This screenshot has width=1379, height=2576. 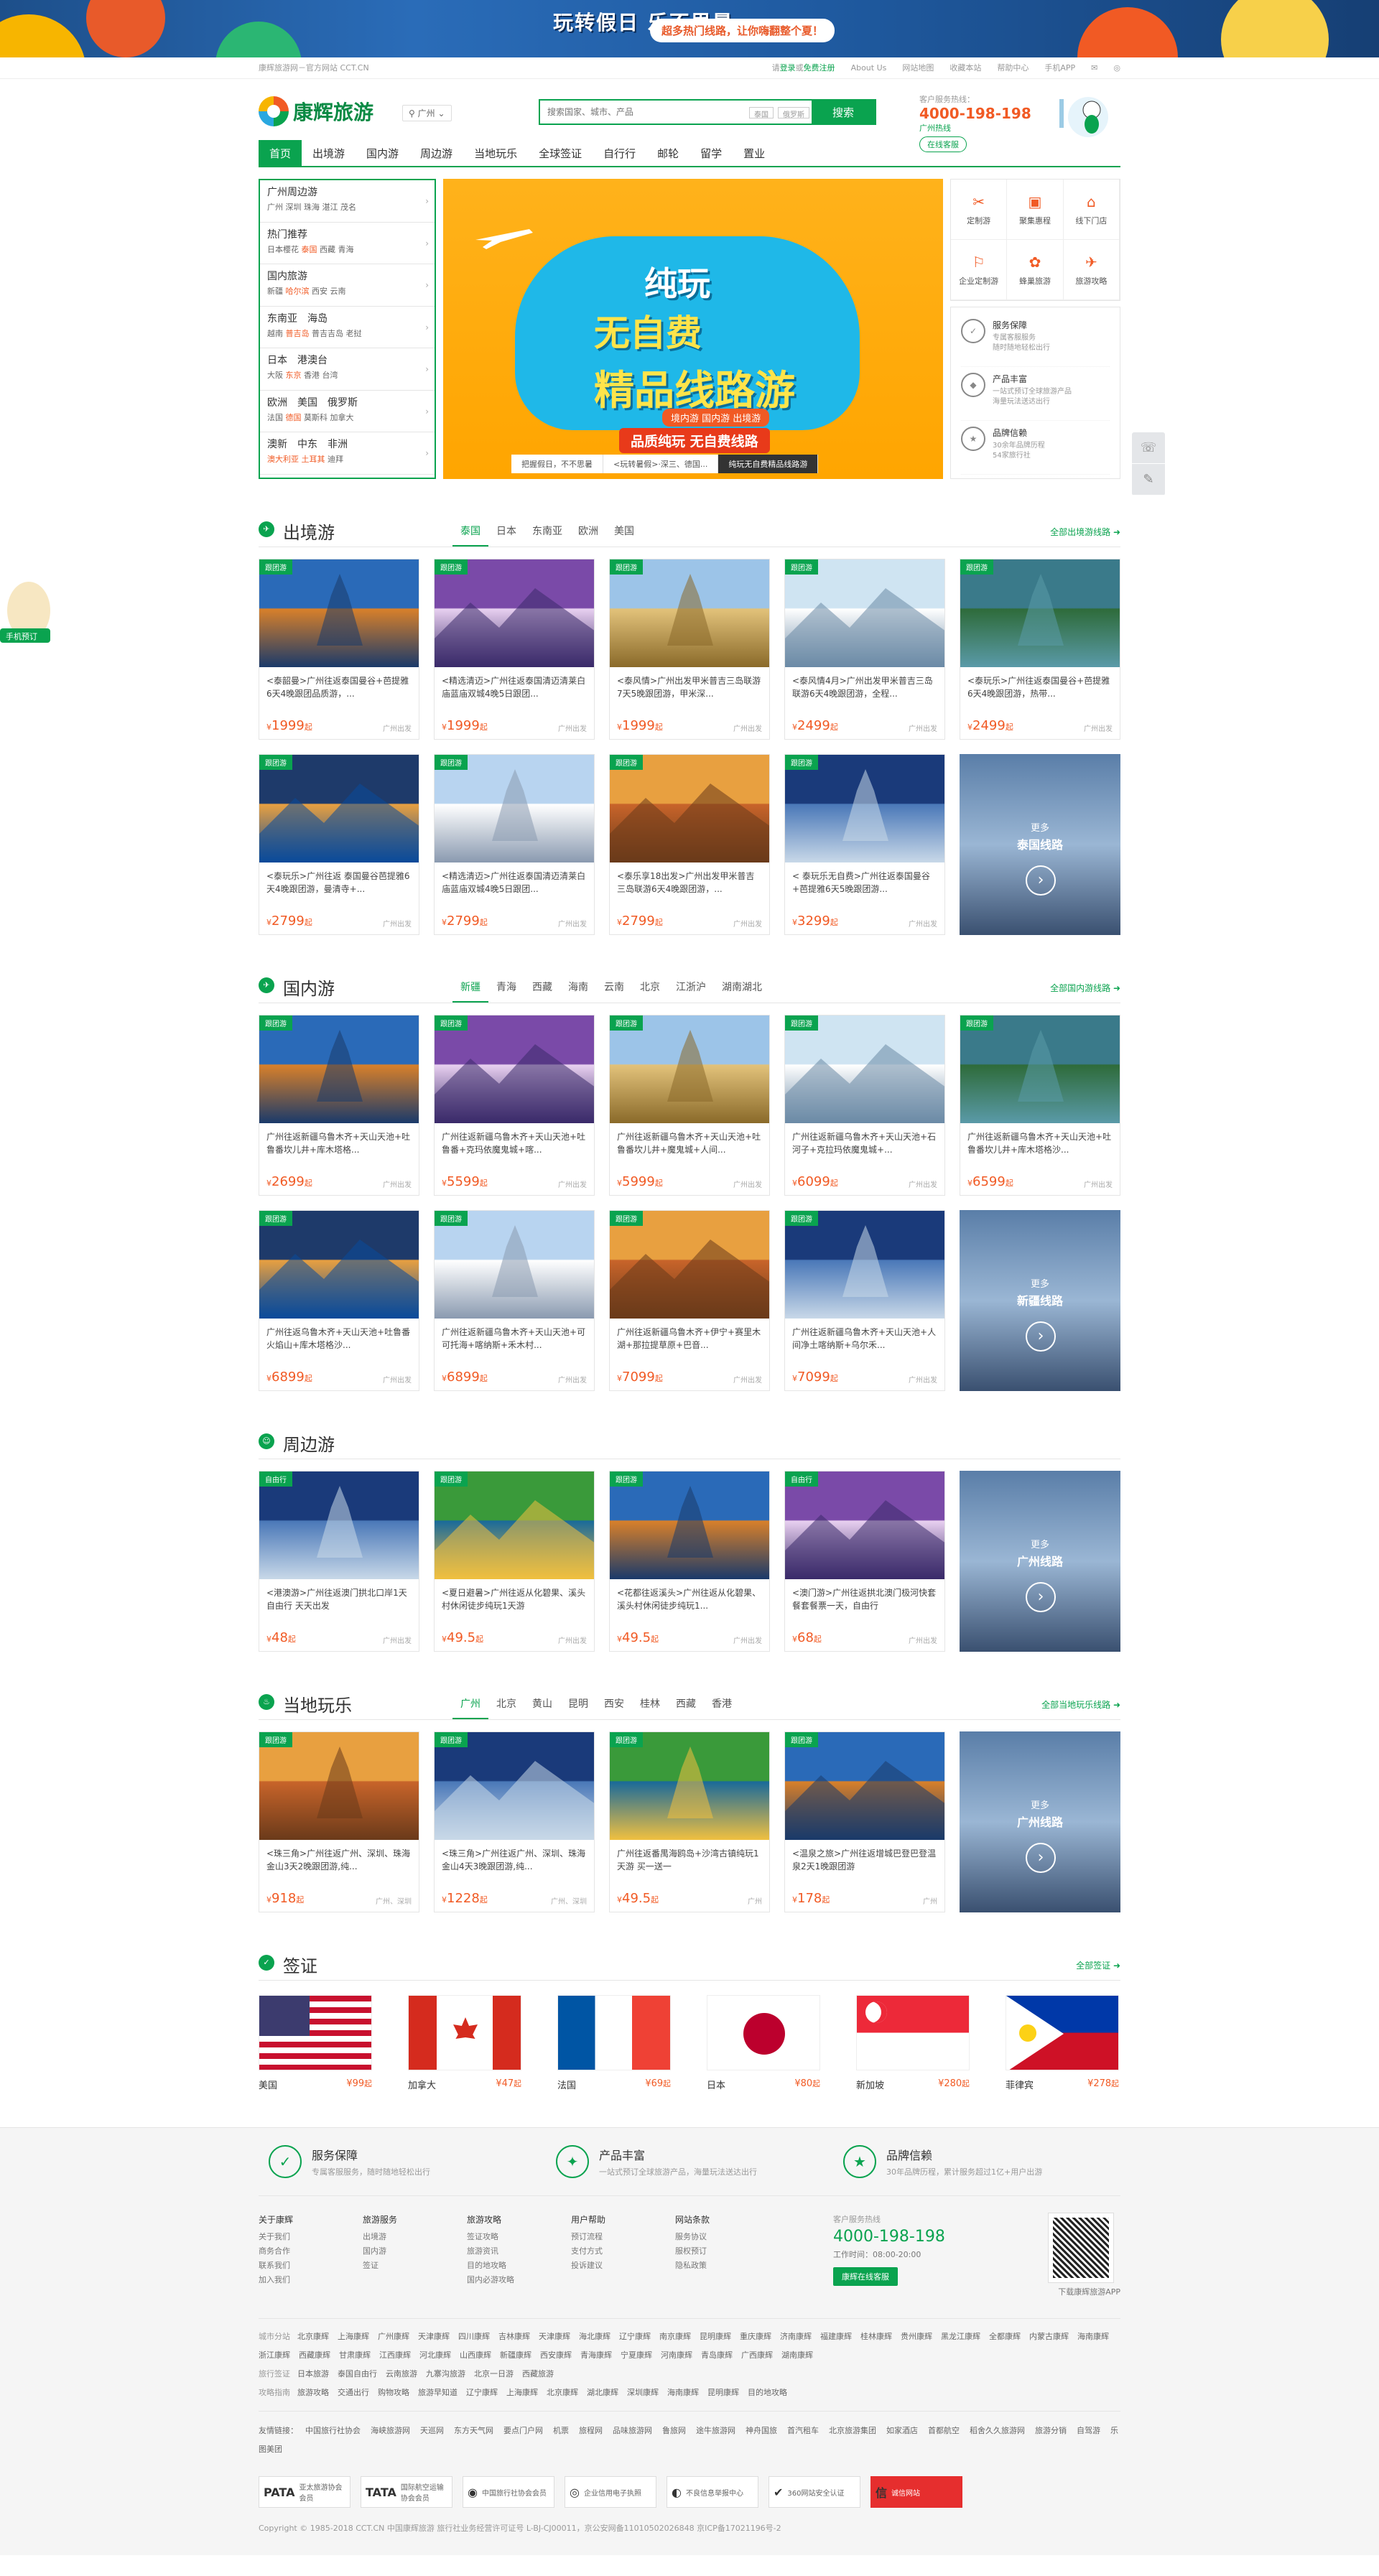 What do you see at coordinates (1094, 68) in the screenshot?
I see `wechat-icon: ✉` at bounding box center [1094, 68].